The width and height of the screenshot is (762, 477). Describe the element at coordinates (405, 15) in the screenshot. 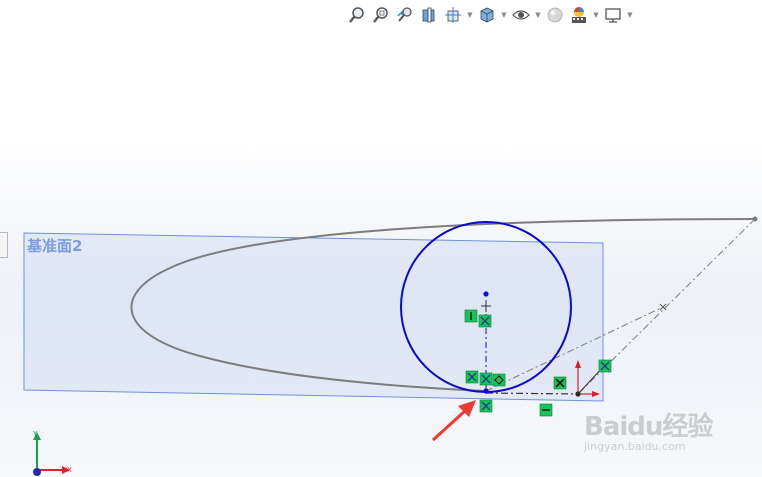

I see `previous-view-icon` at that location.